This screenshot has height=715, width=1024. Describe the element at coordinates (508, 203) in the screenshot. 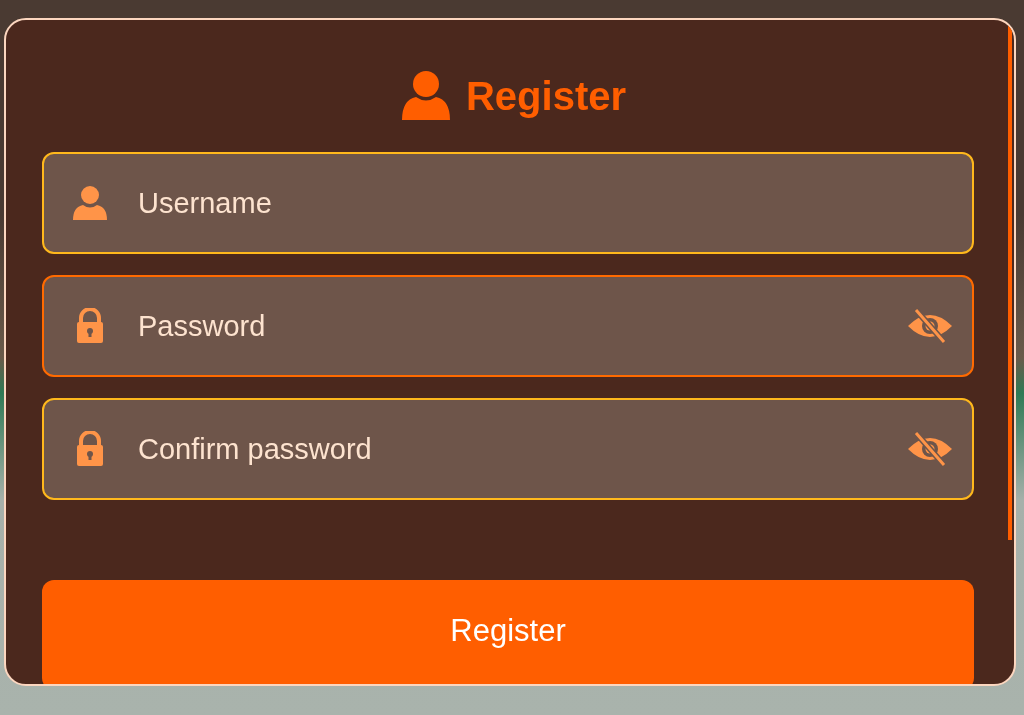

I see `input-field: Username` at that location.